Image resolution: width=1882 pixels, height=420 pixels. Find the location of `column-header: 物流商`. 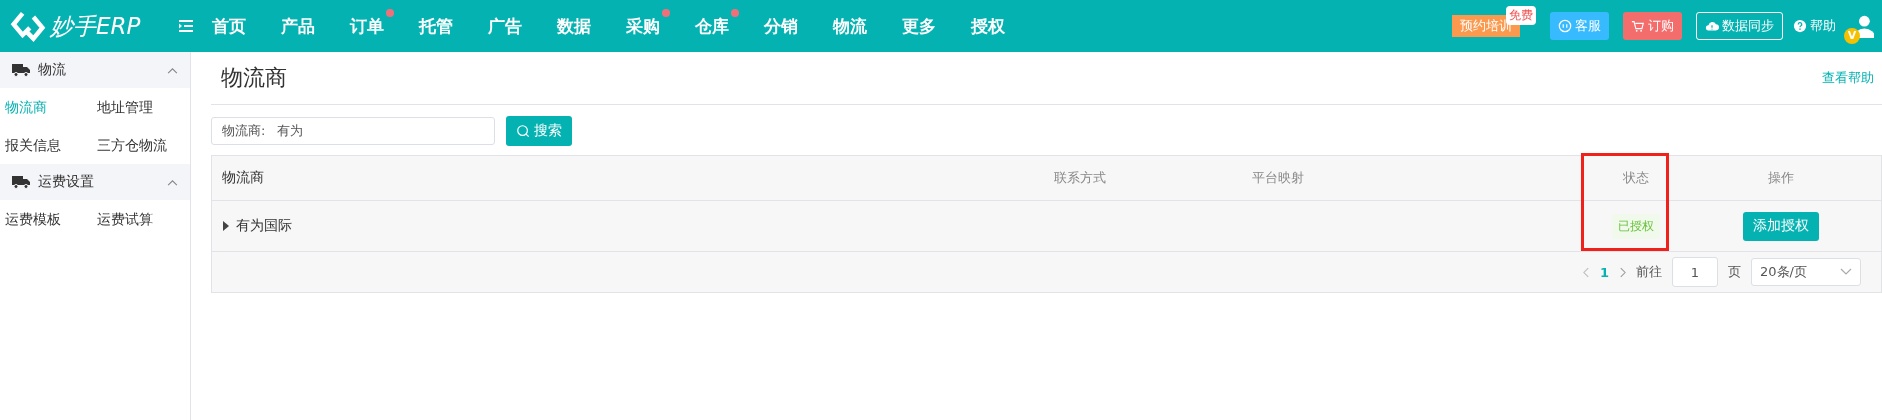

column-header: 物流商 is located at coordinates (243, 178).